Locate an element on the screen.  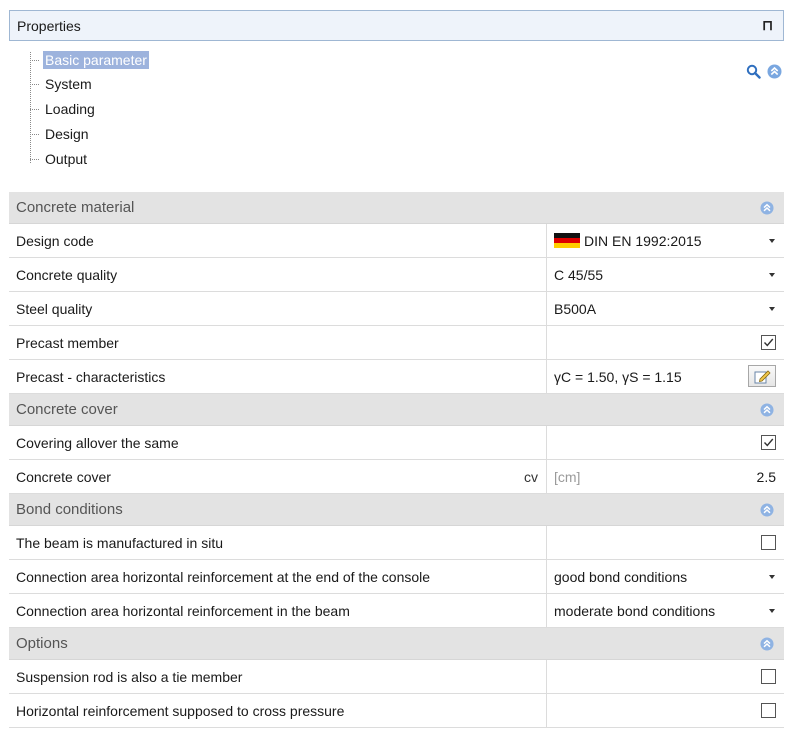
covering-allover-value is located at coordinates (665, 442).